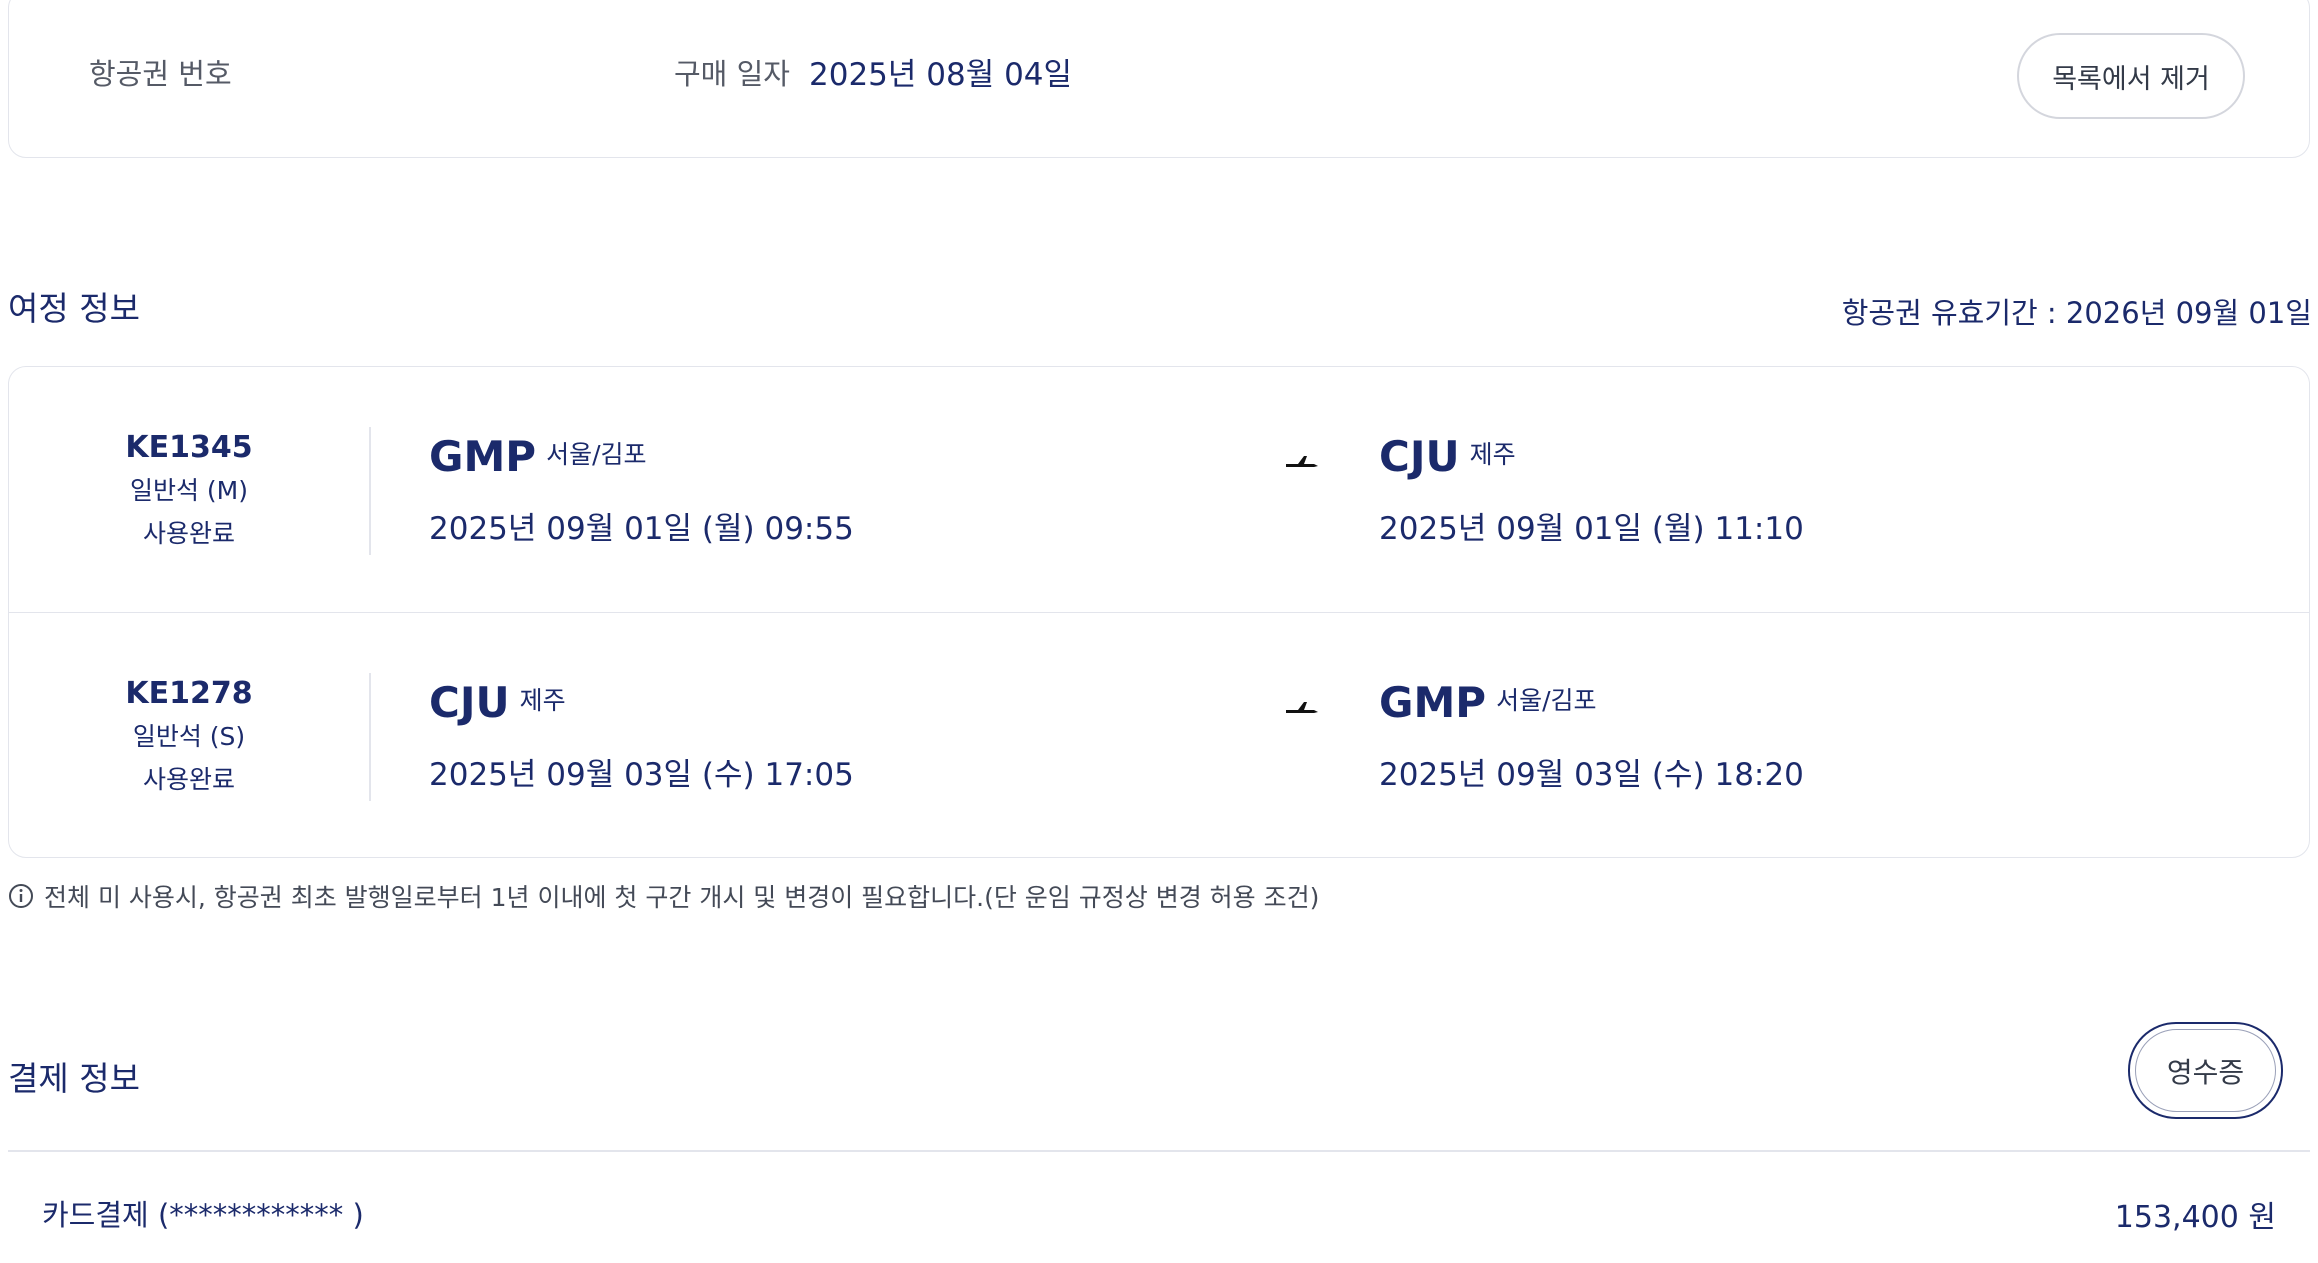 This screenshot has height=1263, width=2318. Describe the element at coordinates (641, 529) in the screenshot. I see `departure-datetime: 2025년 09월 01일 (월) 09:55` at that location.